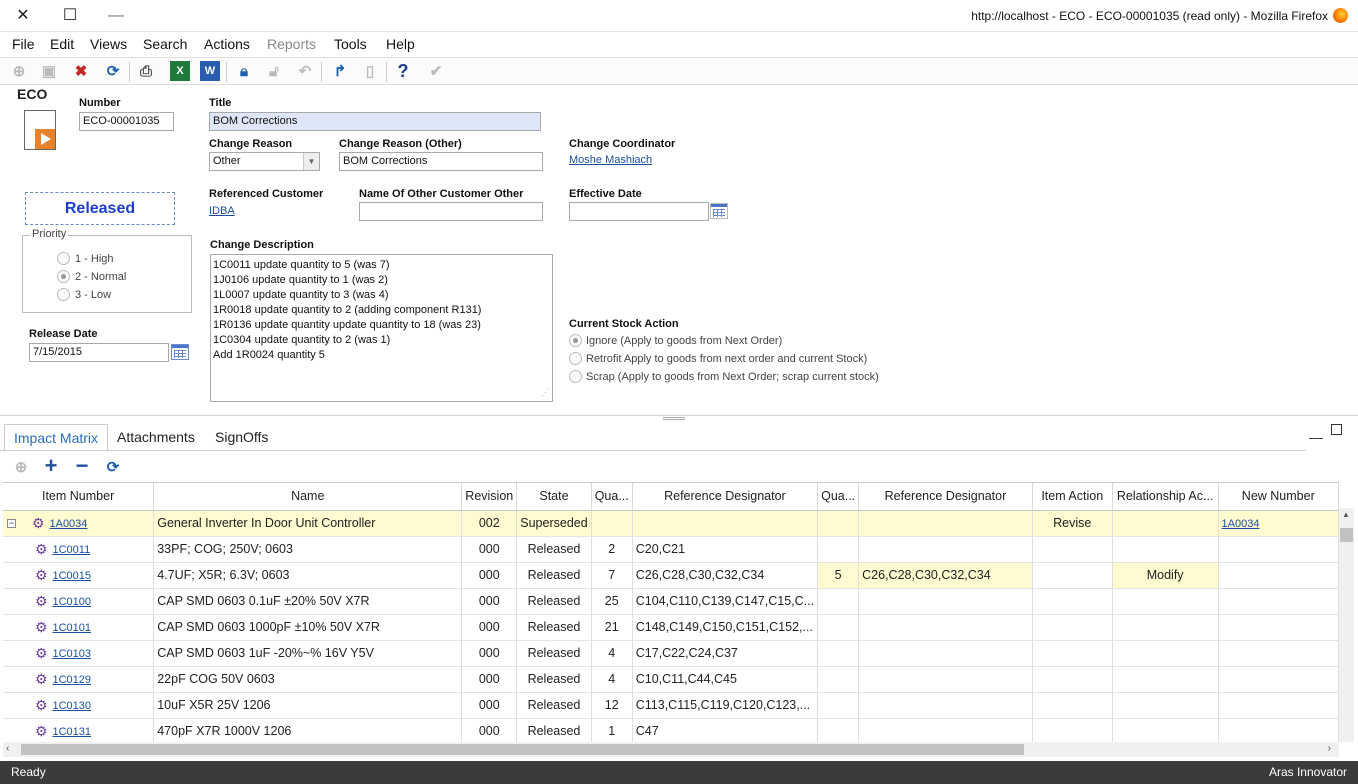 The width and height of the screenshot is (1358, 784). Describe the element at coordinates (1346, 625) in the screenshot. I see `vertical-scrollbar: ▲` at that location.